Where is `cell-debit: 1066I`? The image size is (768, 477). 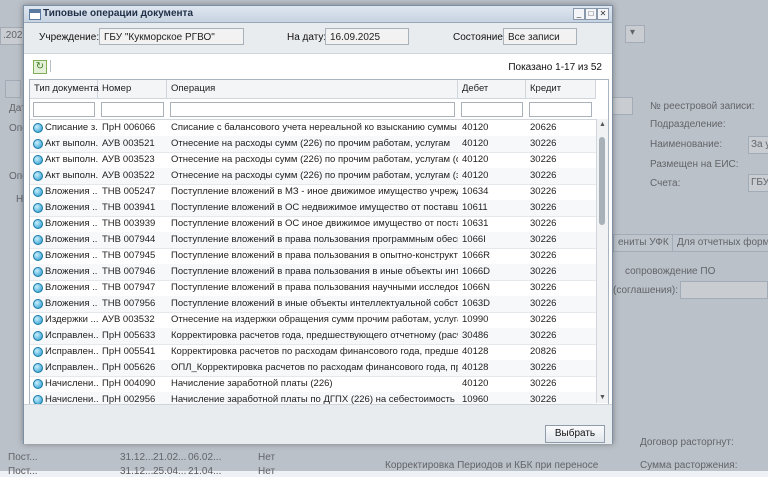
cell-debit: 1066I is located at coordinates (474, 239).